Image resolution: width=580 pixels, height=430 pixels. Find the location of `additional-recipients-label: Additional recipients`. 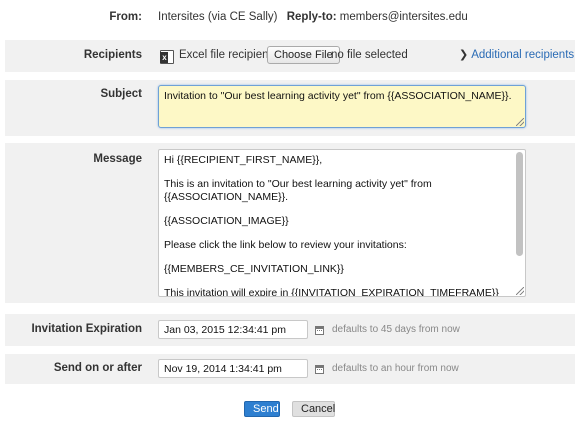

additional-recipients-label: Additional recipients is located at coordinates (523, 55).